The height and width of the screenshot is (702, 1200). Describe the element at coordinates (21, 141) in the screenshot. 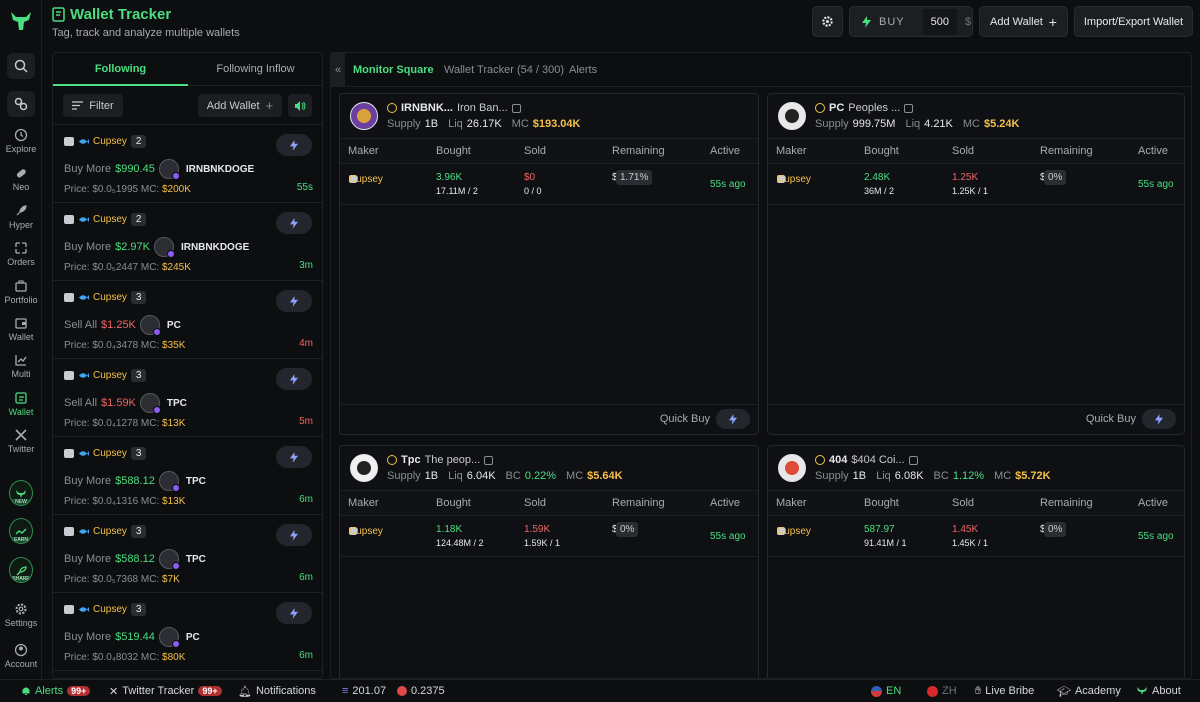

I see `nav-explore: Explore` at that location.